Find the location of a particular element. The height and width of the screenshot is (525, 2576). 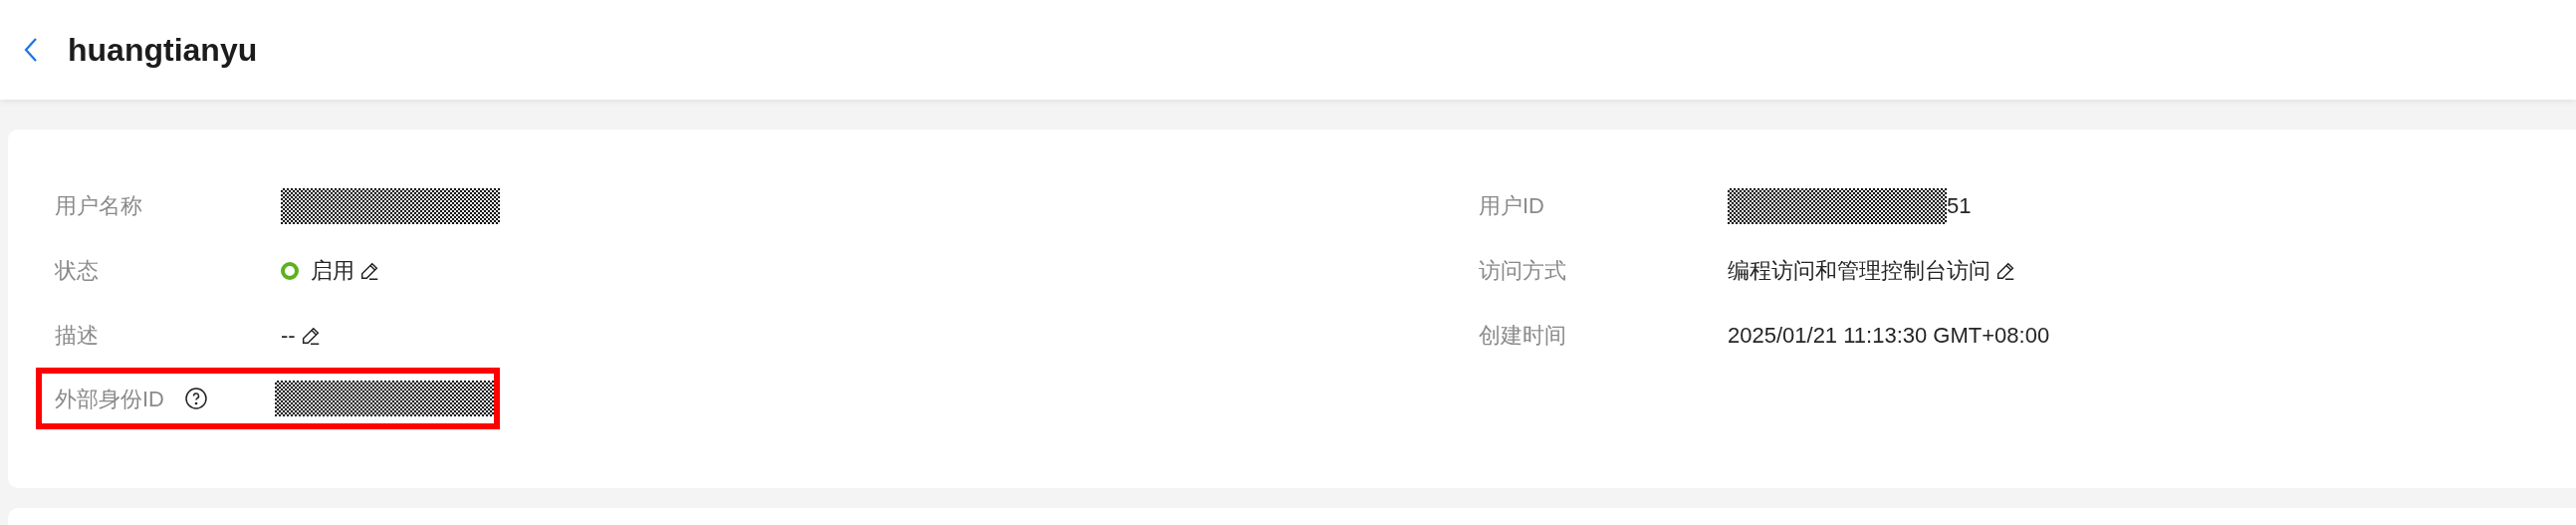

field-label: 状态 is located at coordinates (77, 271).